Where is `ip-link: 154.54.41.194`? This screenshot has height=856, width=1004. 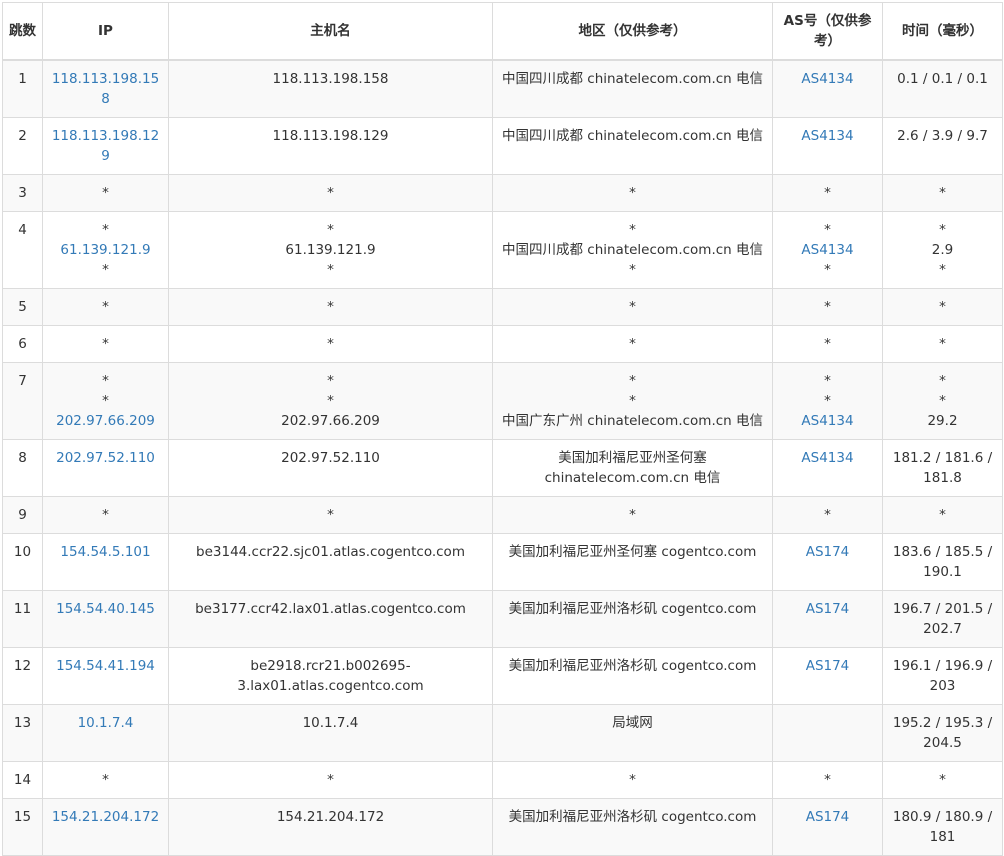
ip-link: 154.54.41.194 is located at coordinates (105, 666).